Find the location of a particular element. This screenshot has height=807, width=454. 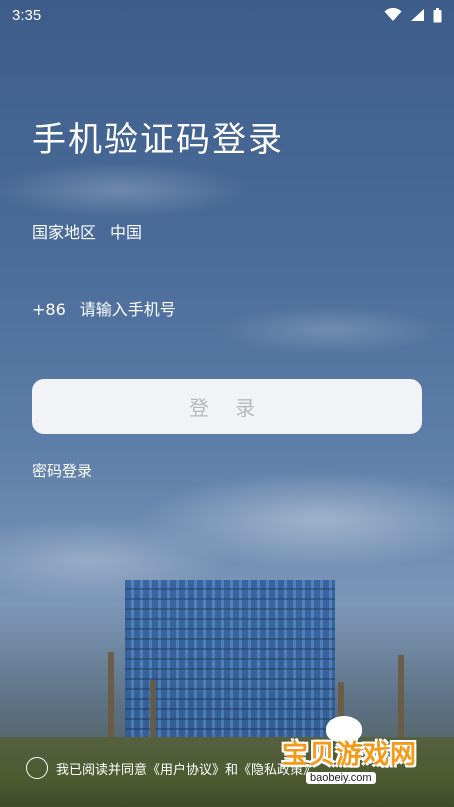

phone-field: +86 is located at coordinates (206, 309).